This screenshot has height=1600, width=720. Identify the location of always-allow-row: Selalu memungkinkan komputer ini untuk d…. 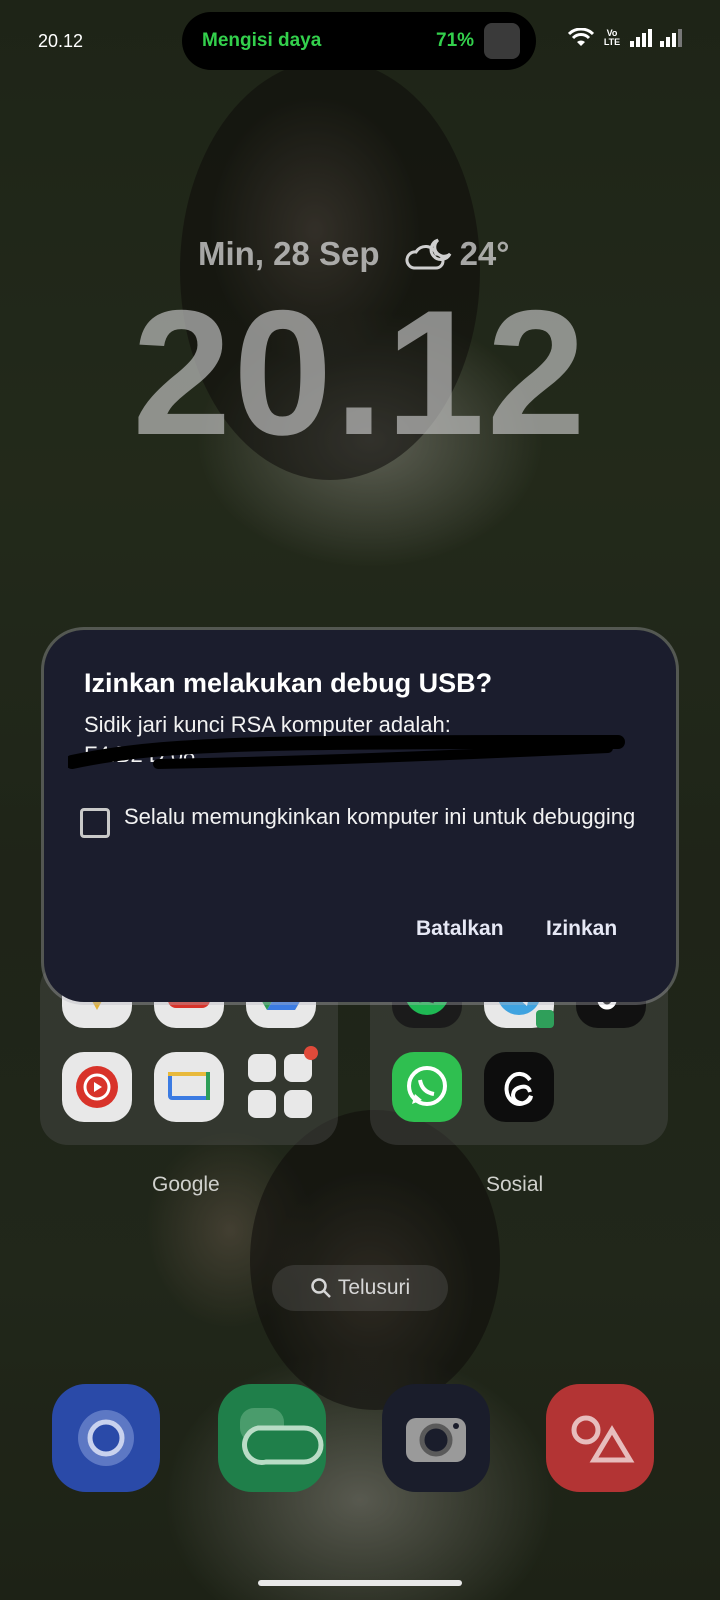
(360, 820).